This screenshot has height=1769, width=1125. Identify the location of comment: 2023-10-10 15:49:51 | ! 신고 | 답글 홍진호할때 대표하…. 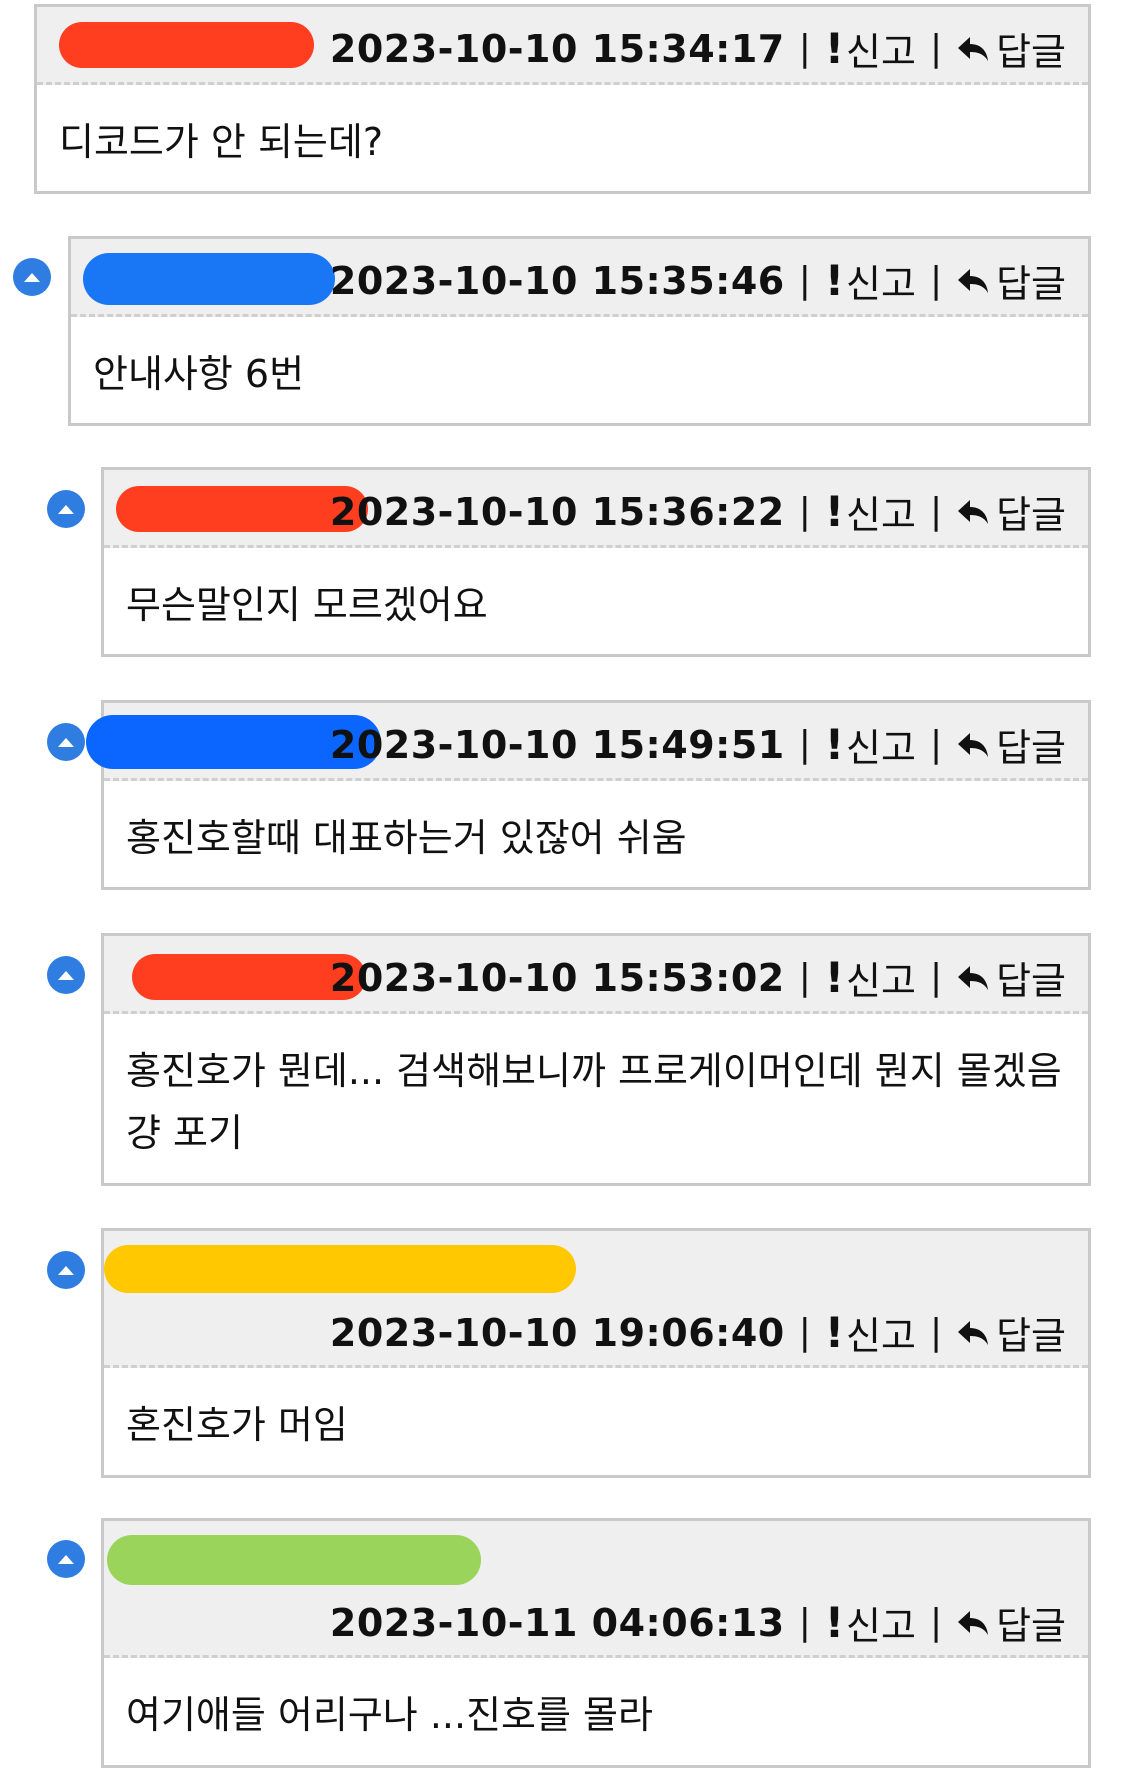
(588, 795).